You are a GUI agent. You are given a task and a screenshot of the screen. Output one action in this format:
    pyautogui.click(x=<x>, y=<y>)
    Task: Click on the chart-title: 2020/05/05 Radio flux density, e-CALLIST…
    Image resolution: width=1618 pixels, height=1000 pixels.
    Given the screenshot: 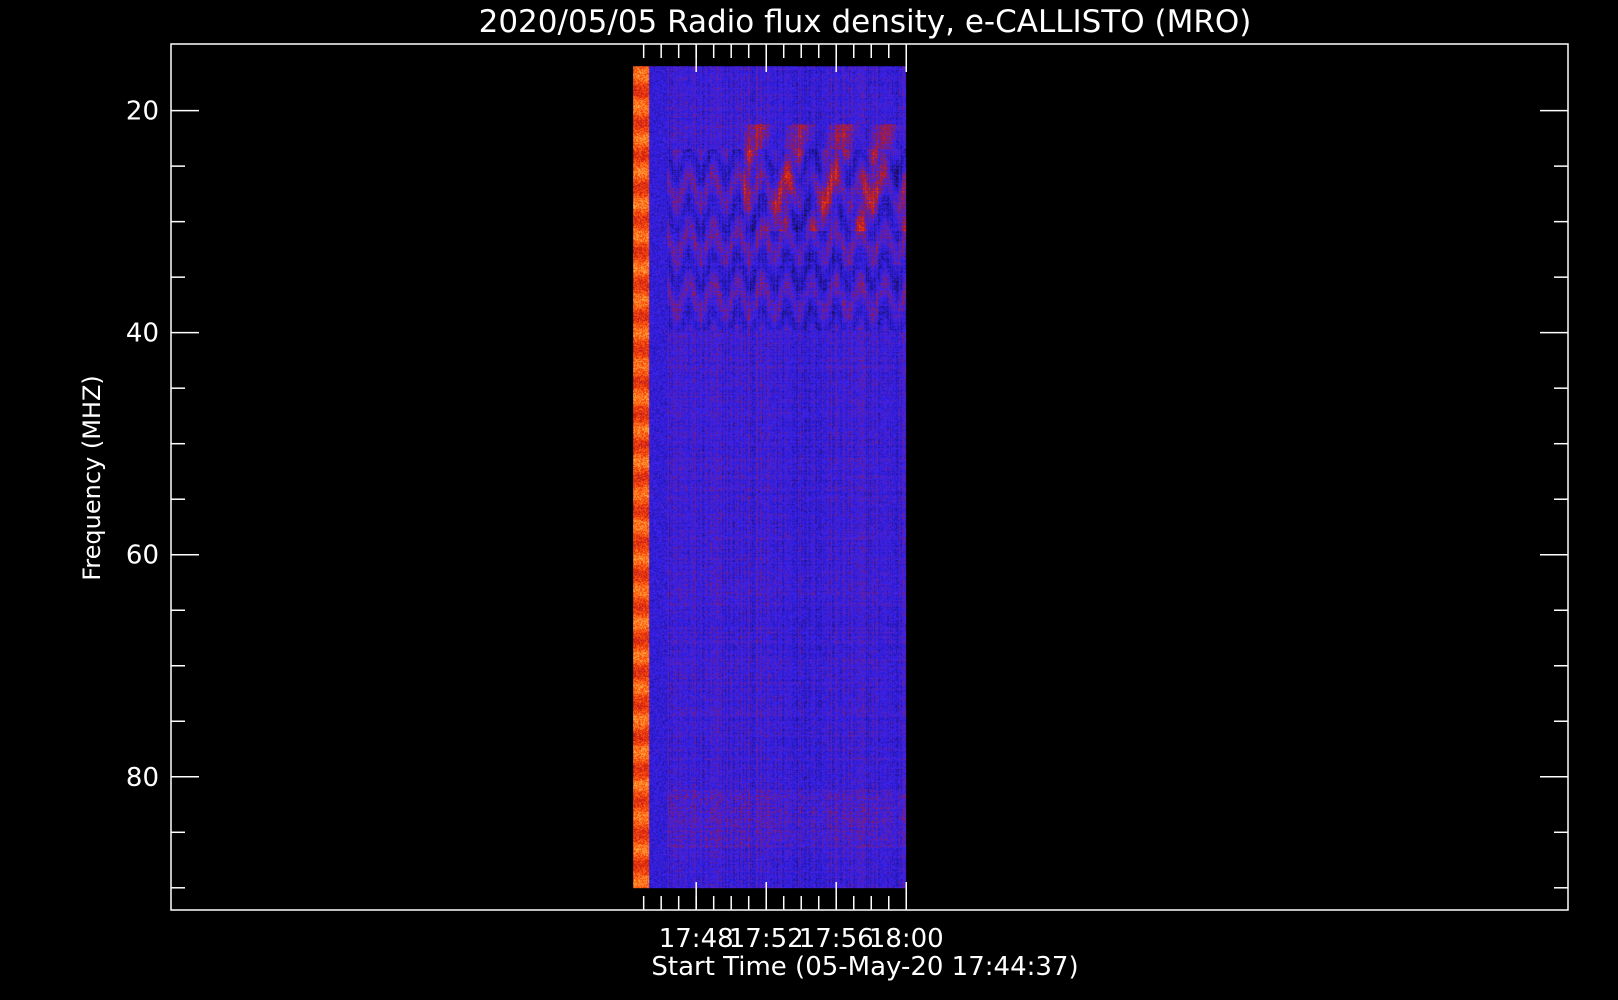 What is the action you would take?
    pyautogui.click(x=865, y=22)
    